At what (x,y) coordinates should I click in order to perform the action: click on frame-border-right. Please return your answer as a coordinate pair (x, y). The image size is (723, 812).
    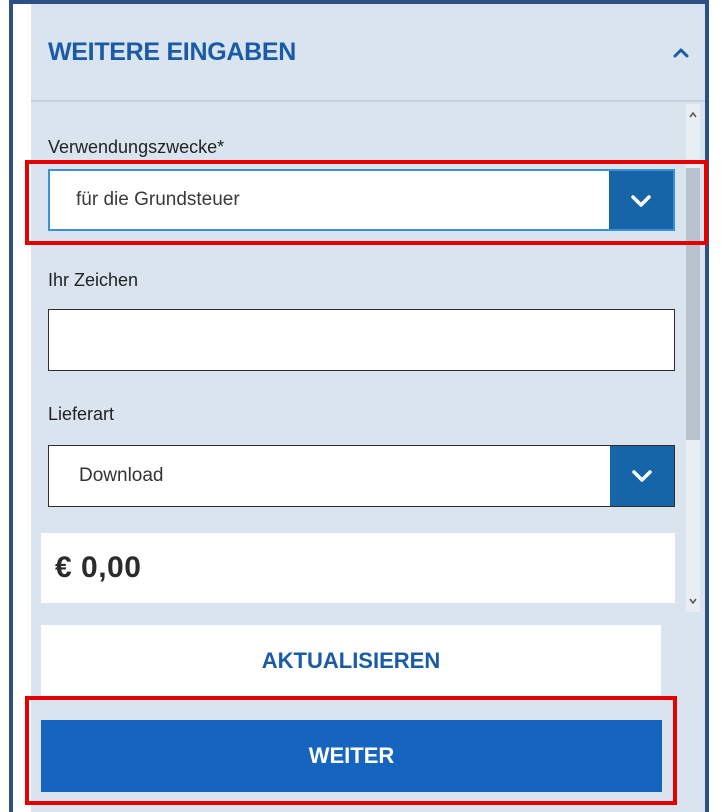
    Looking at the image, I should click on (707, 406).